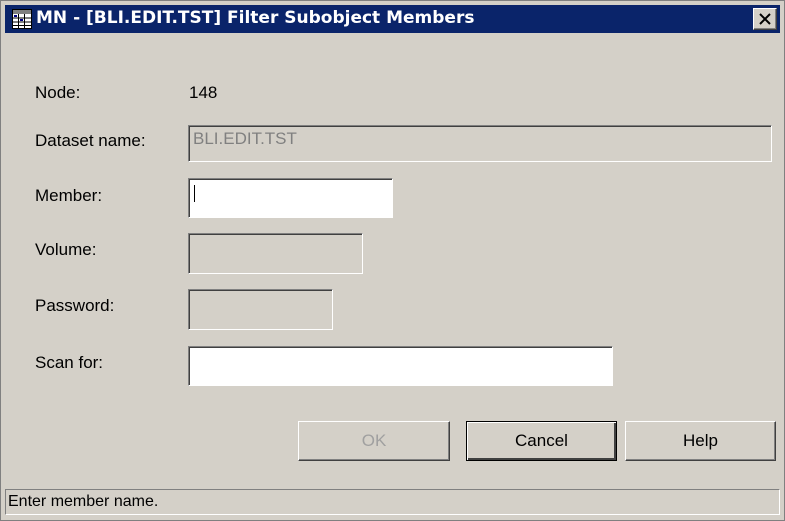 Image resolution: width=785 pixels, height=521 pixels. Describe the element at coordinates (392, 502) in the screenshot. I see `status-bar: Enter member name.` at that location.